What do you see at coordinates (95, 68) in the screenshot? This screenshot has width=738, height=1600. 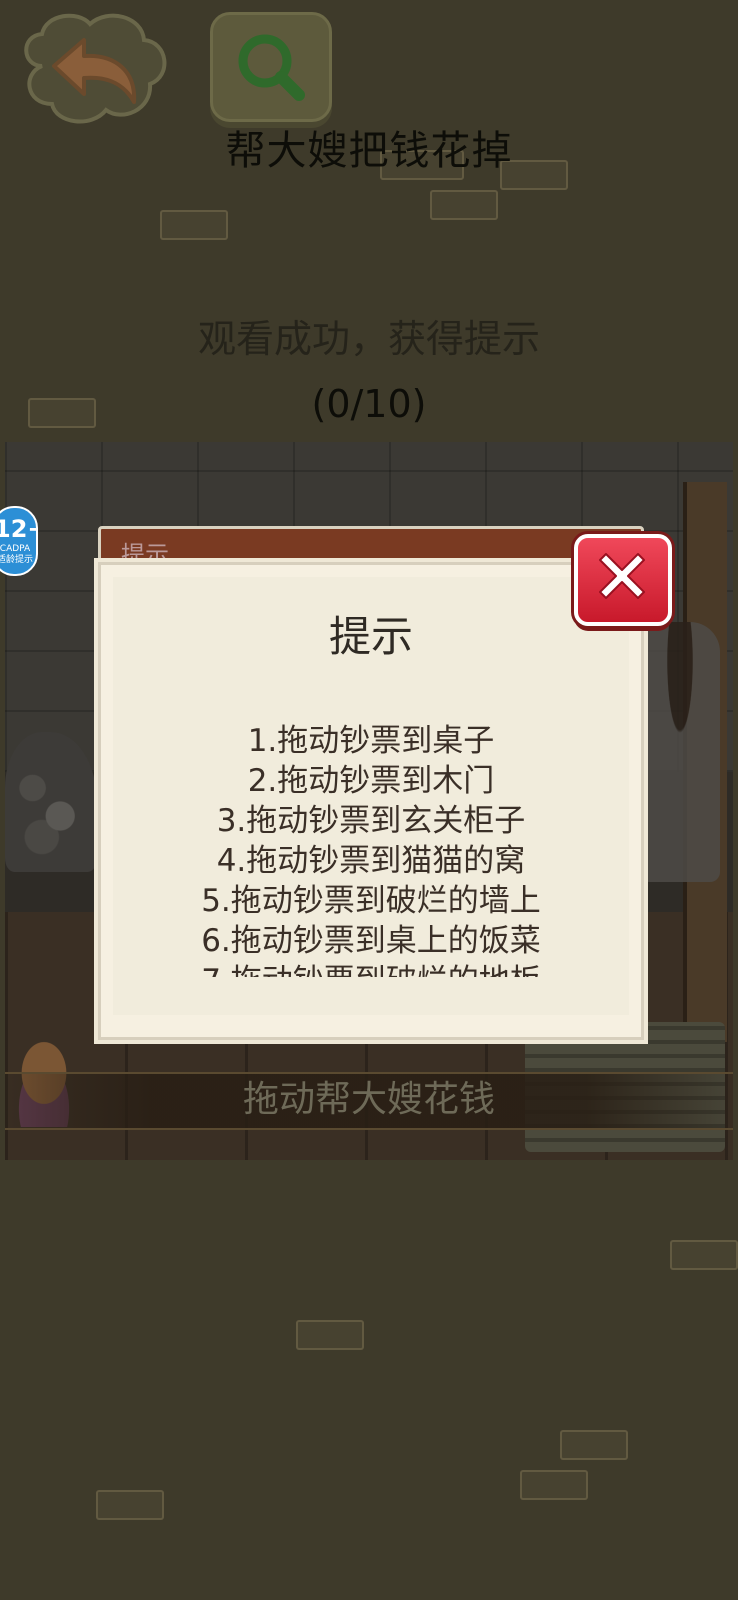 I see `back-arrow-icon` at bounding box center [95, 68].